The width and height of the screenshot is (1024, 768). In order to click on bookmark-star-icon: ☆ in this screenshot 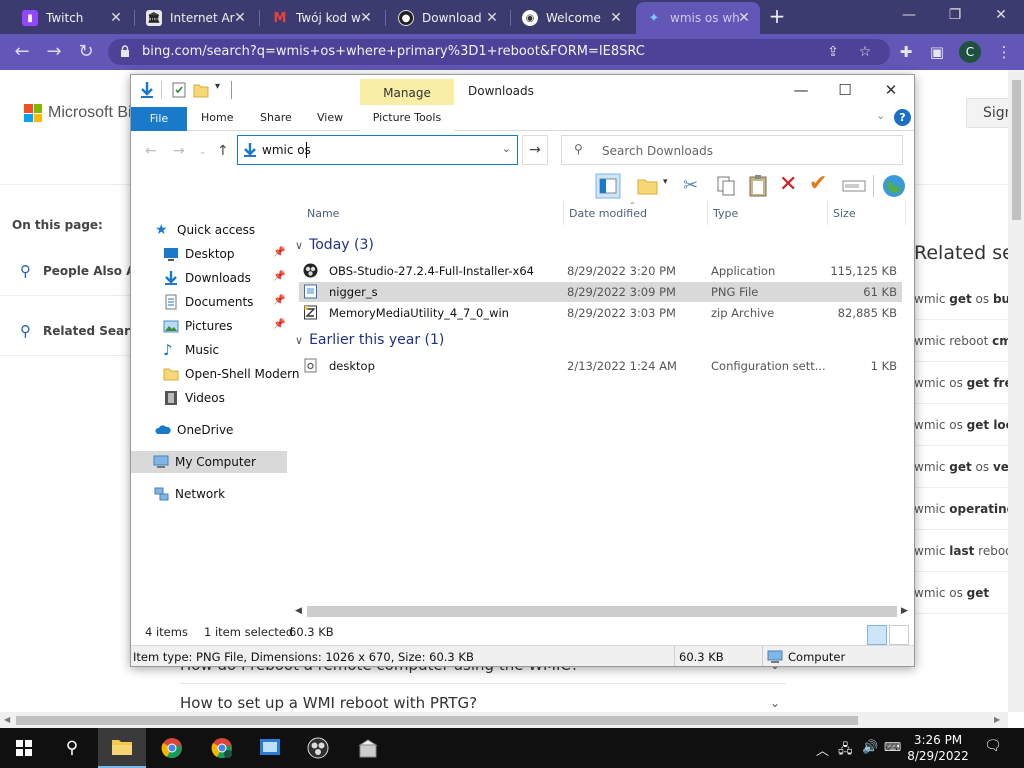, I will do `click(865, 52)`.